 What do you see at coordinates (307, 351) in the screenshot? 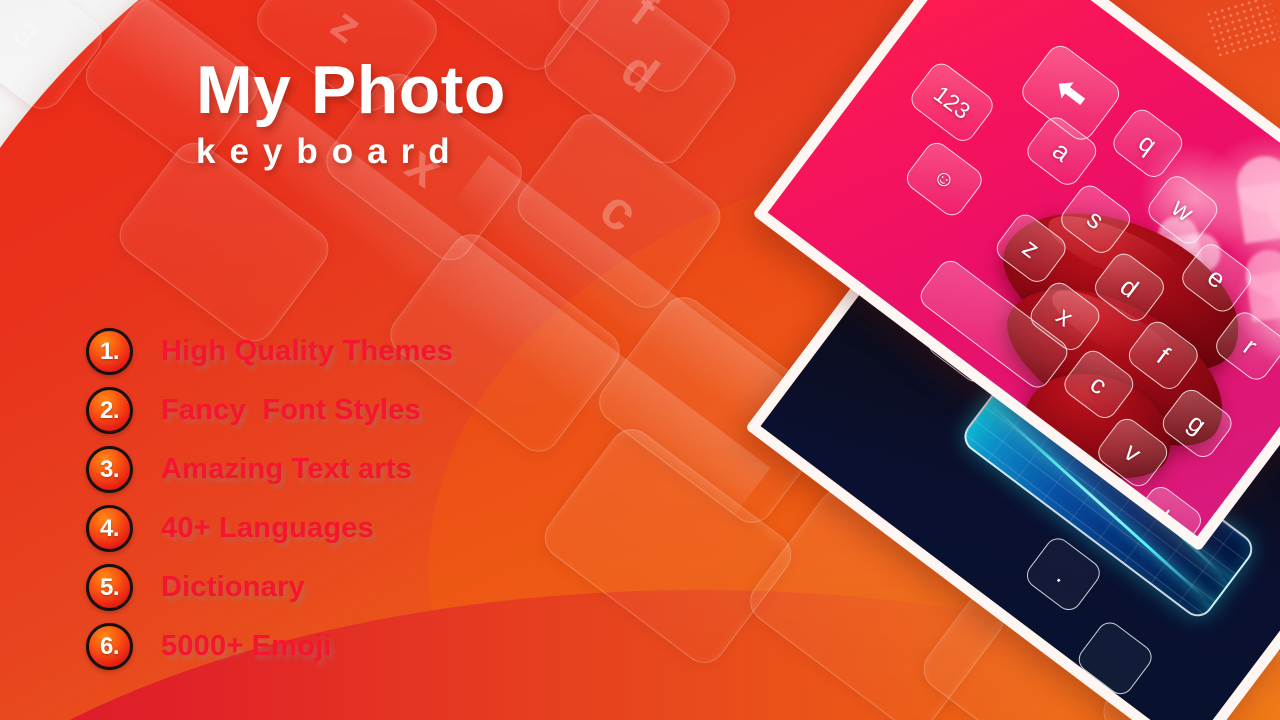
I see `feature-label: High Quality Themes` at bounding box center [307, 351].